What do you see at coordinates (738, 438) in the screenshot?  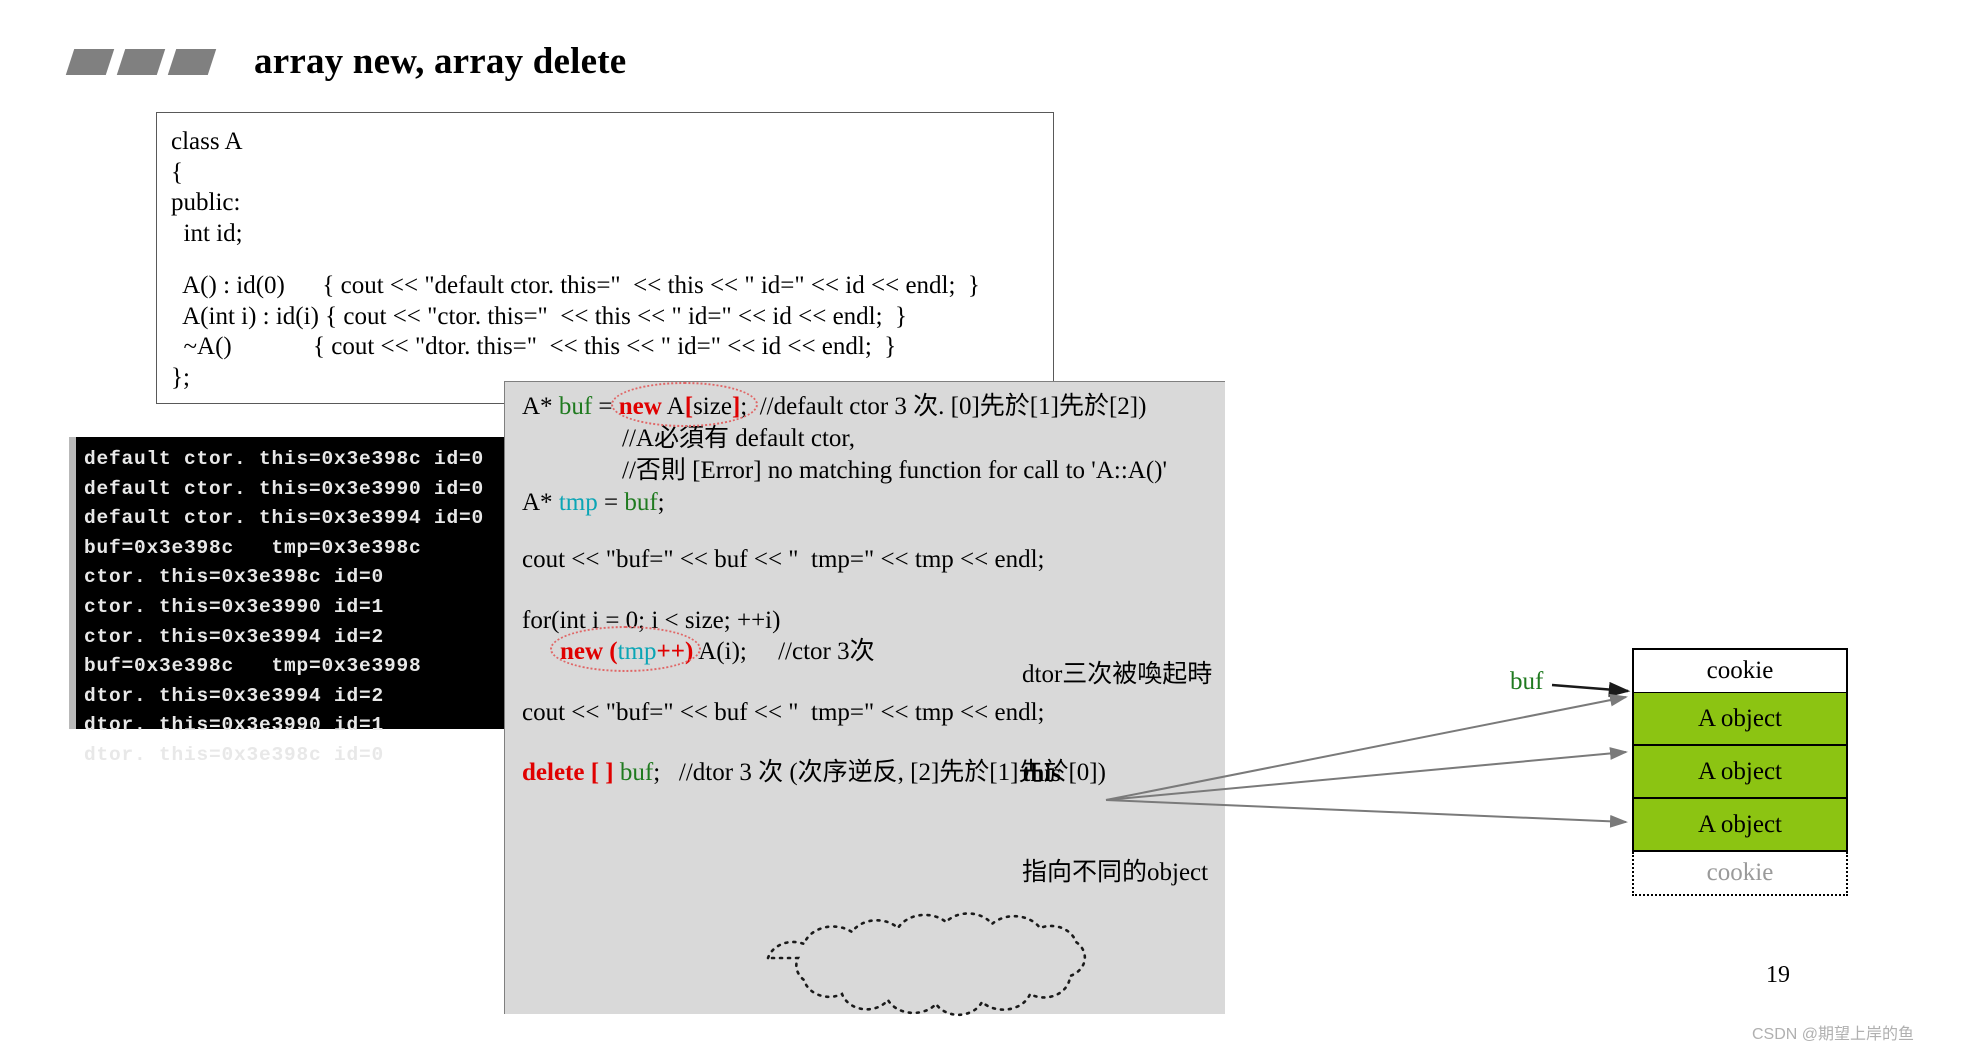 I see `code-comment-must-have-default-ctor: //A必須有 default ctor,` at bounding box center [738, 438].